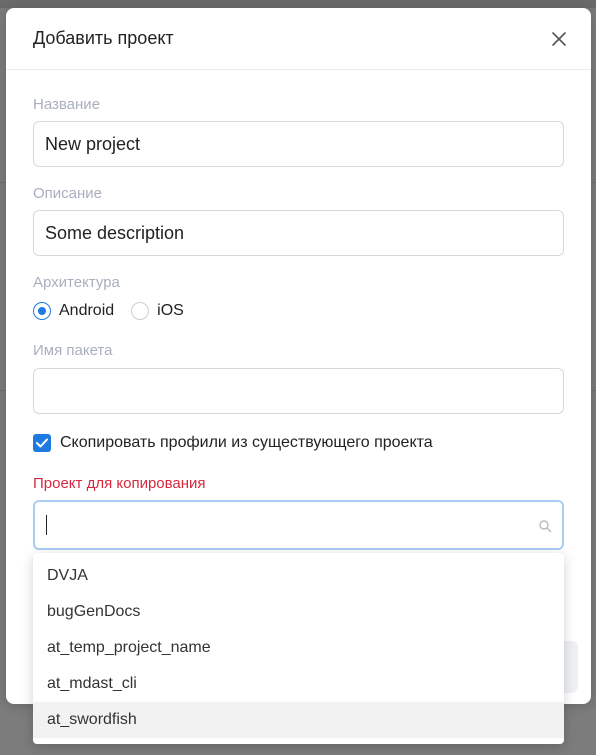 Image resolution: width=596 pixels, height=755 pixels. What do you see at coordinates (86, 311) in the screenshot?
I see `radio-android-label: Android` at bounding box center [86, 311].